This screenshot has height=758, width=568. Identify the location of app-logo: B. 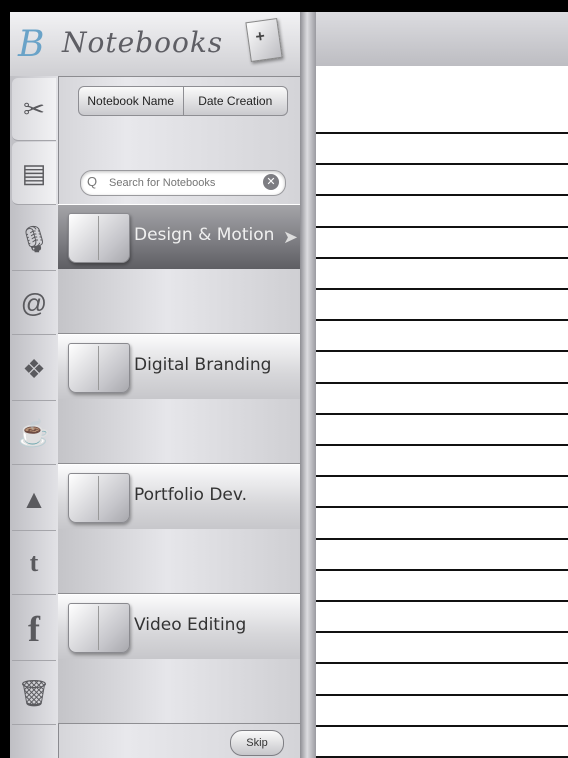
(31, 44).